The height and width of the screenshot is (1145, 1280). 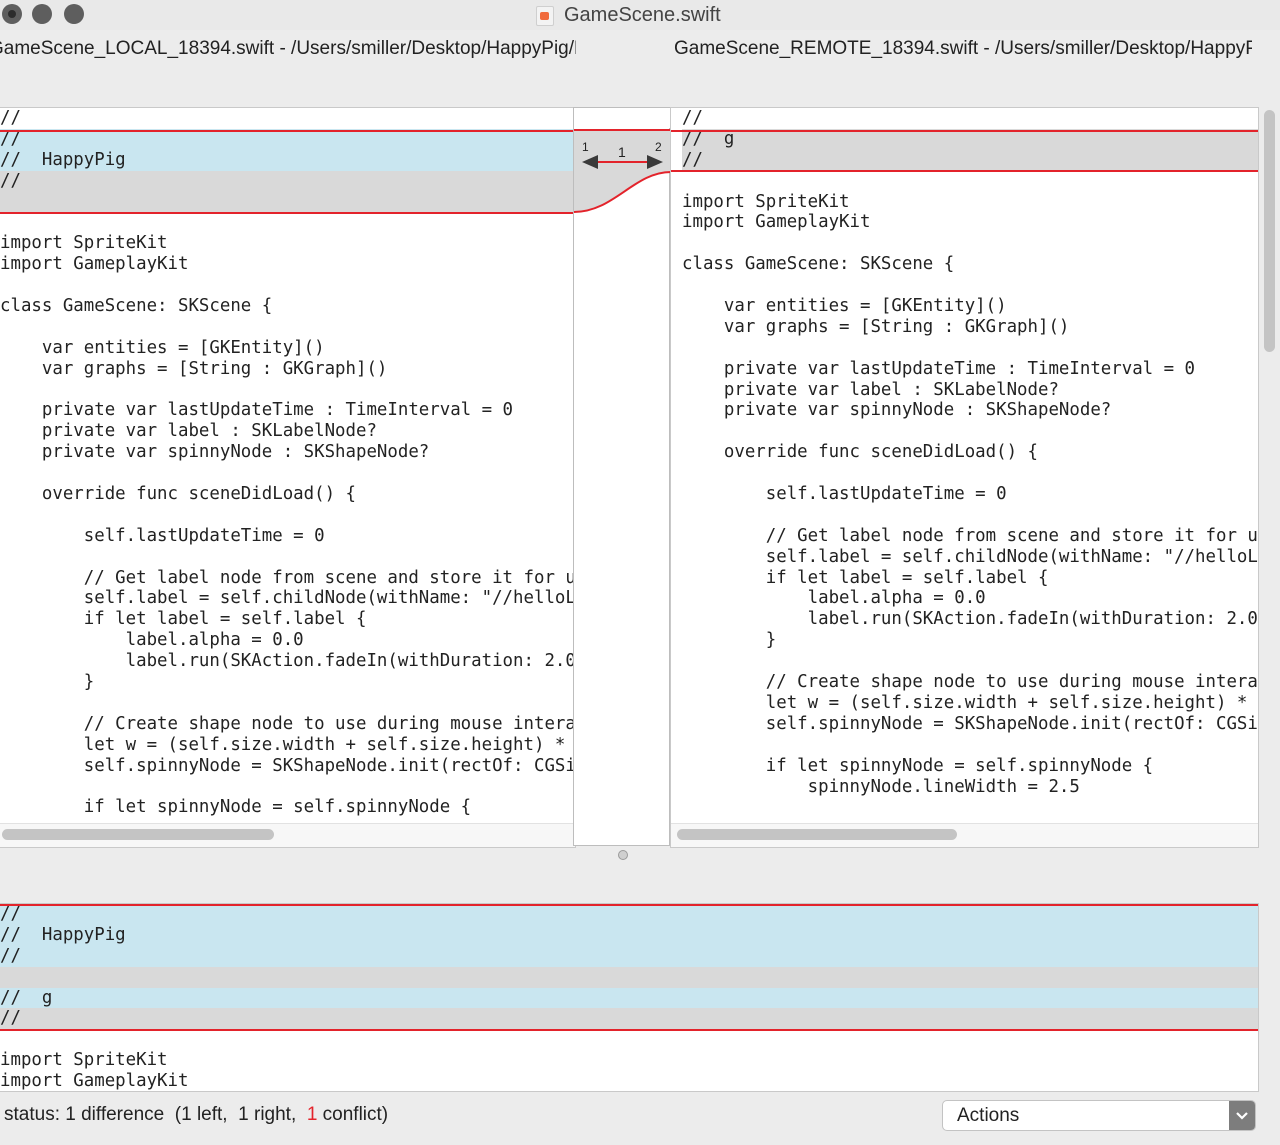 I want to click on window-title-text: GameScene.swift, so click(x=642, y=15).